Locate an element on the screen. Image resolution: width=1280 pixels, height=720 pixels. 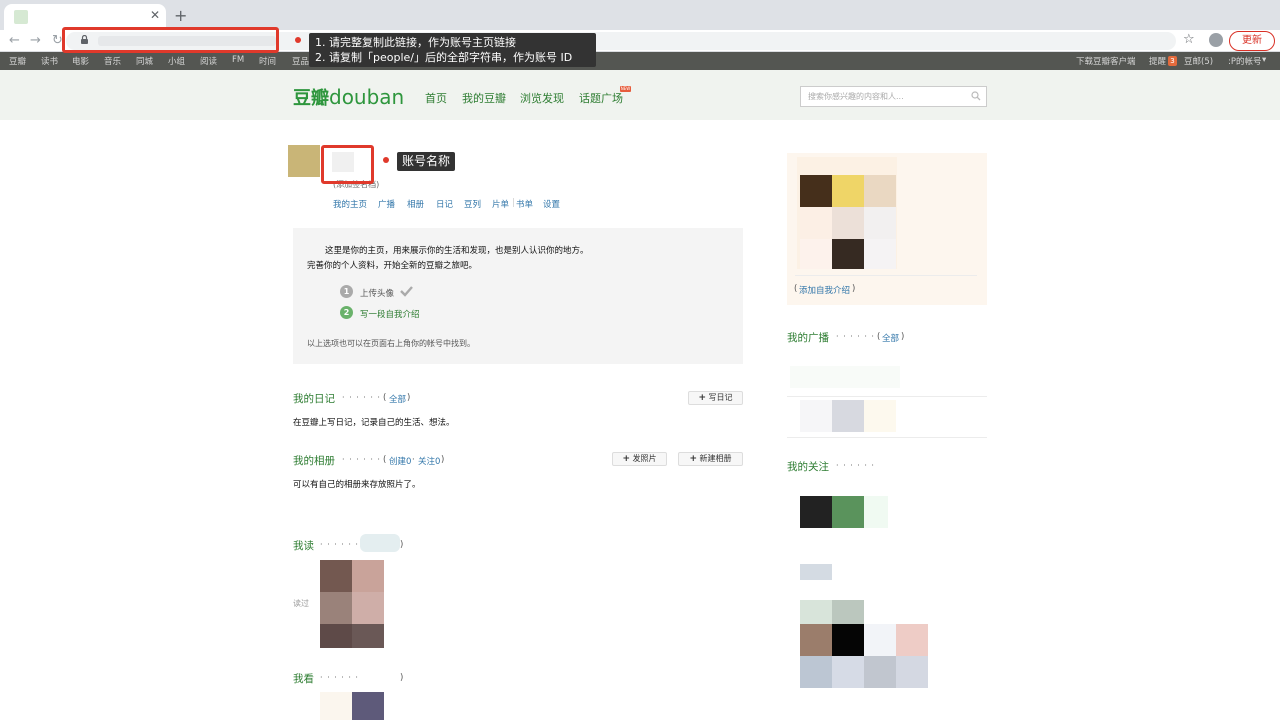
account-menu: :P的帐号 is located at coordinates (1245, 61).